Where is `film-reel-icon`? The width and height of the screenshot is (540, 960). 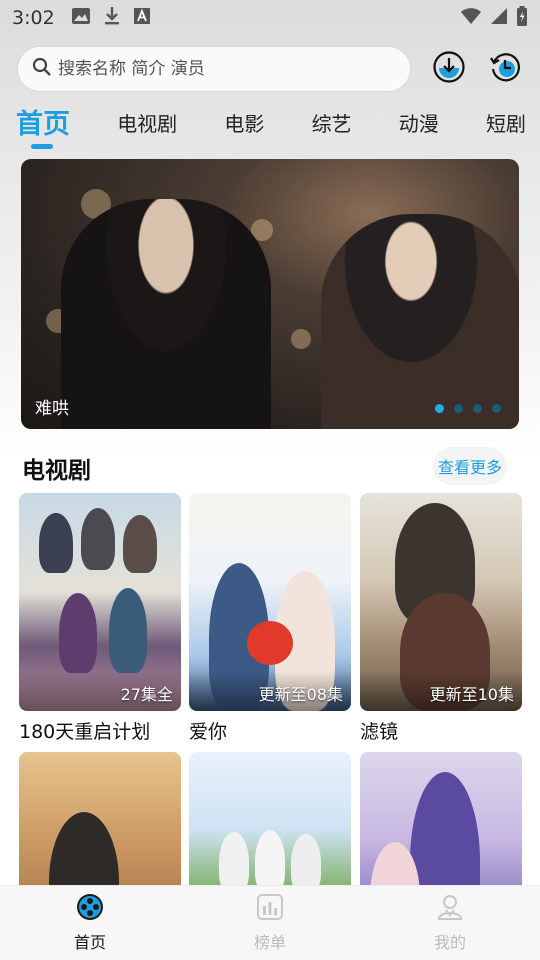 film-reel-icon is located at coordinates (90, 909).